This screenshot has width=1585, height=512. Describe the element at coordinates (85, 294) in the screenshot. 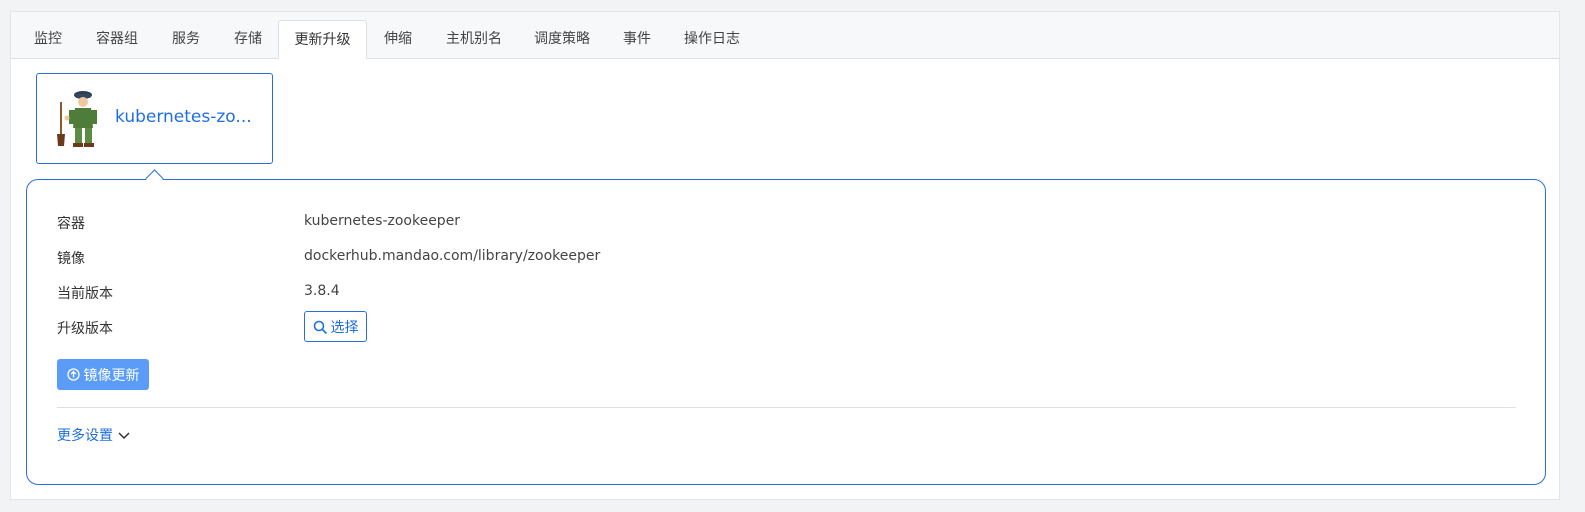

I see `current-version-label: 当前版本` at that location.